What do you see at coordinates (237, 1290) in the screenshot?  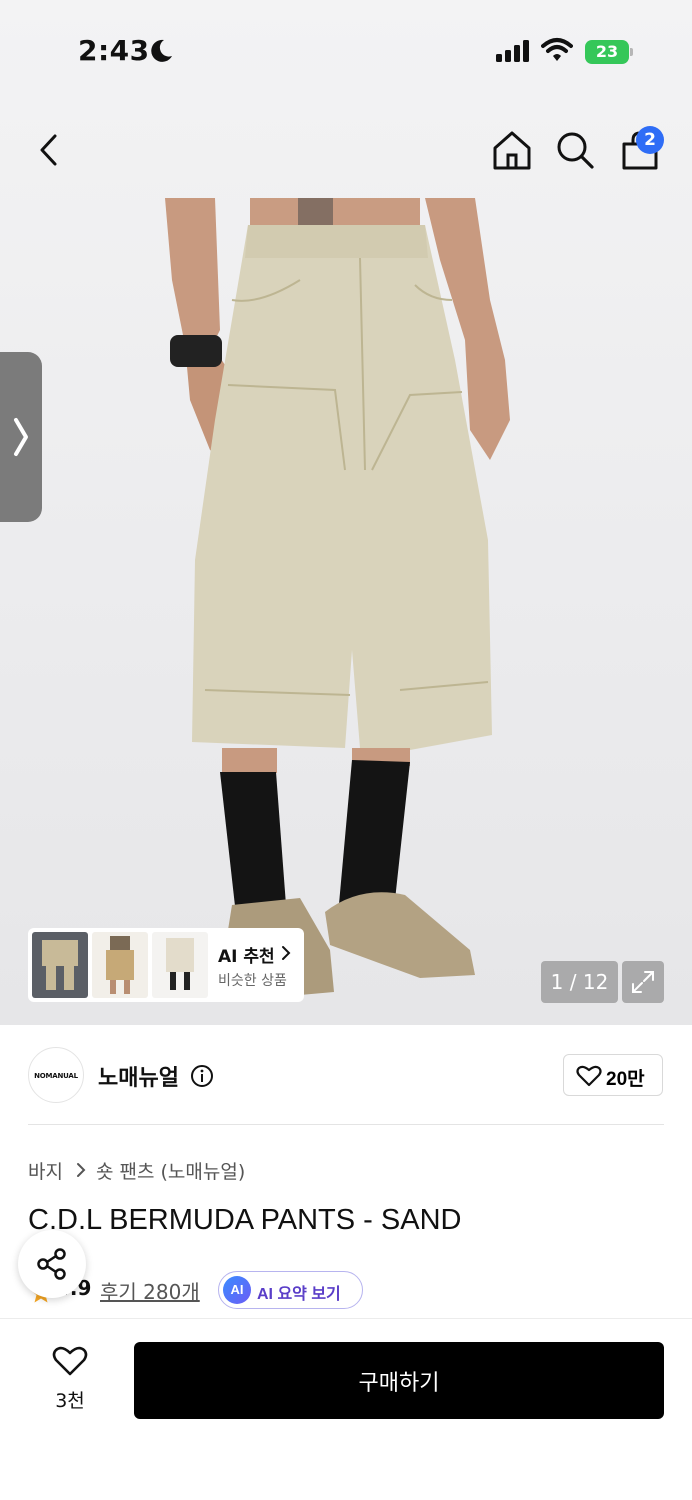 I see `ai-badge: AI` at bounding box center [237, 1290].